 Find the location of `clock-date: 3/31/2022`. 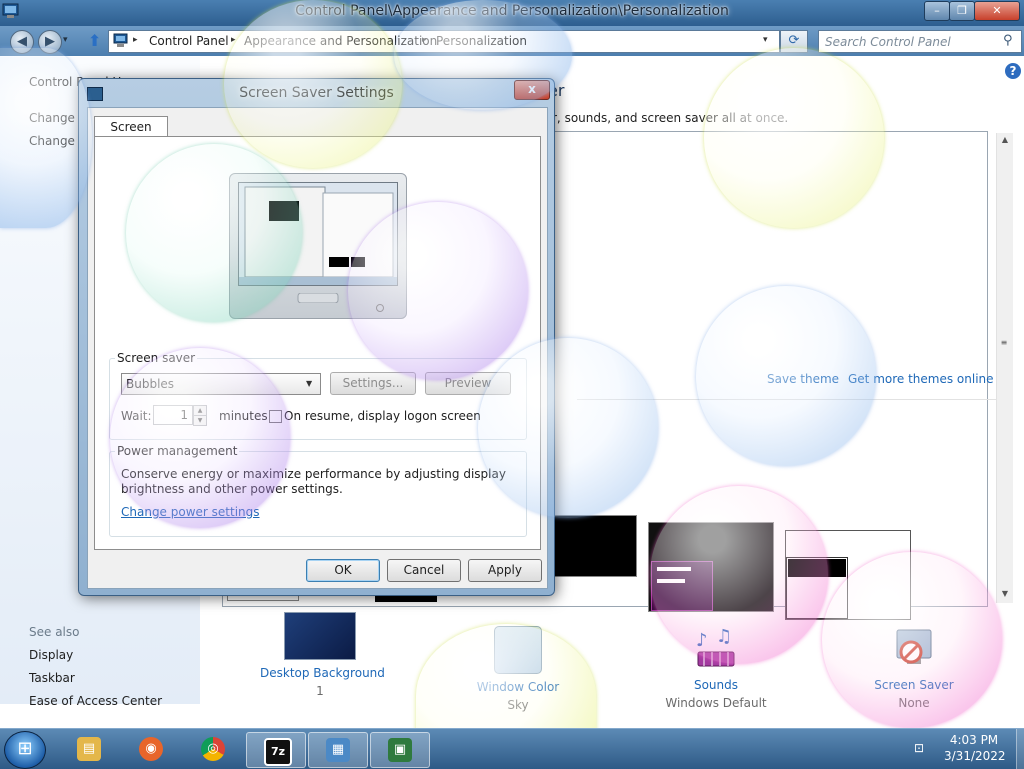

clock-date: 3/31/2022 is located at coordinates (975, 756).